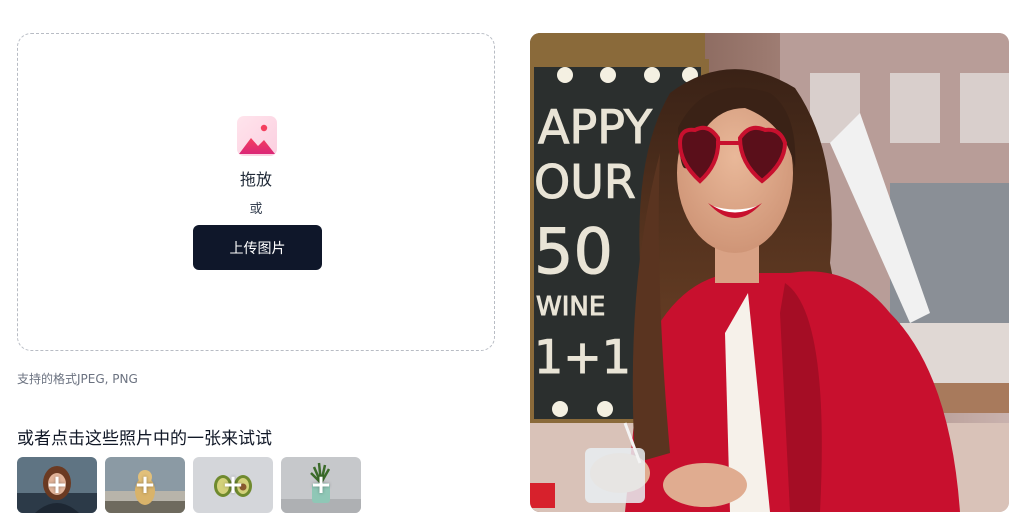 This screenshot has height=518, width=1015. I want to click on sample-images-row: + + + +, so click(189, 485).